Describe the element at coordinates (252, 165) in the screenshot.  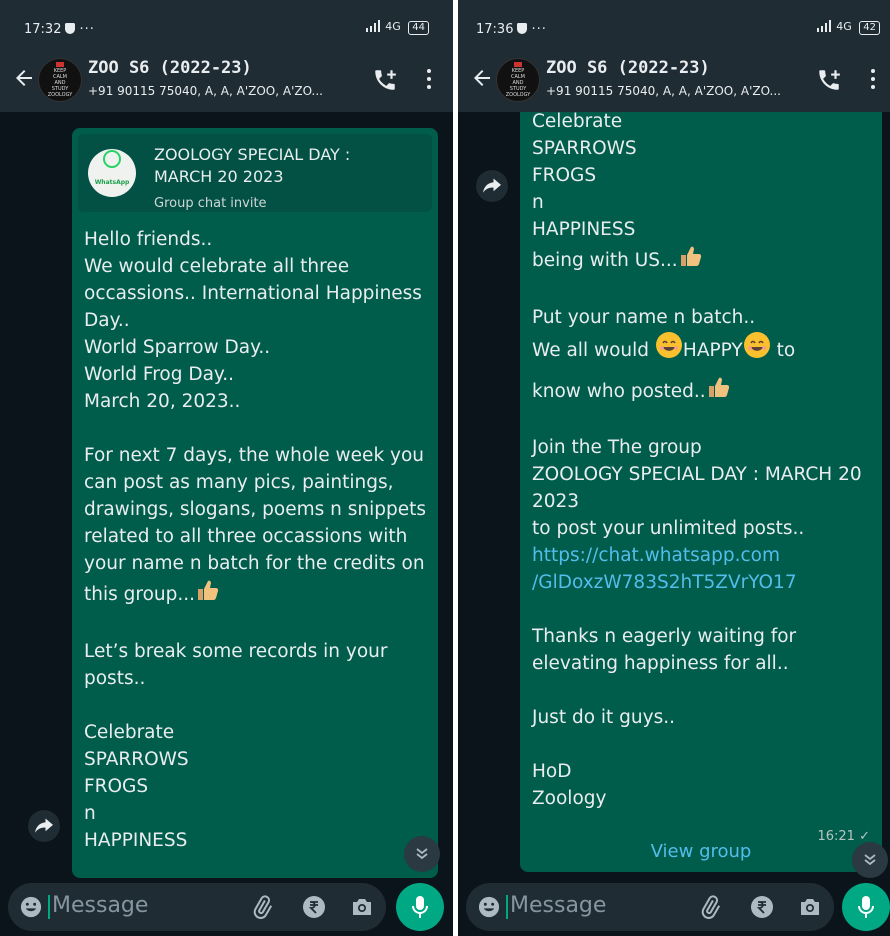
I see `invite-title: ZOOLOGY SPECIAL DAY : MARCH 20 2023` at that location.